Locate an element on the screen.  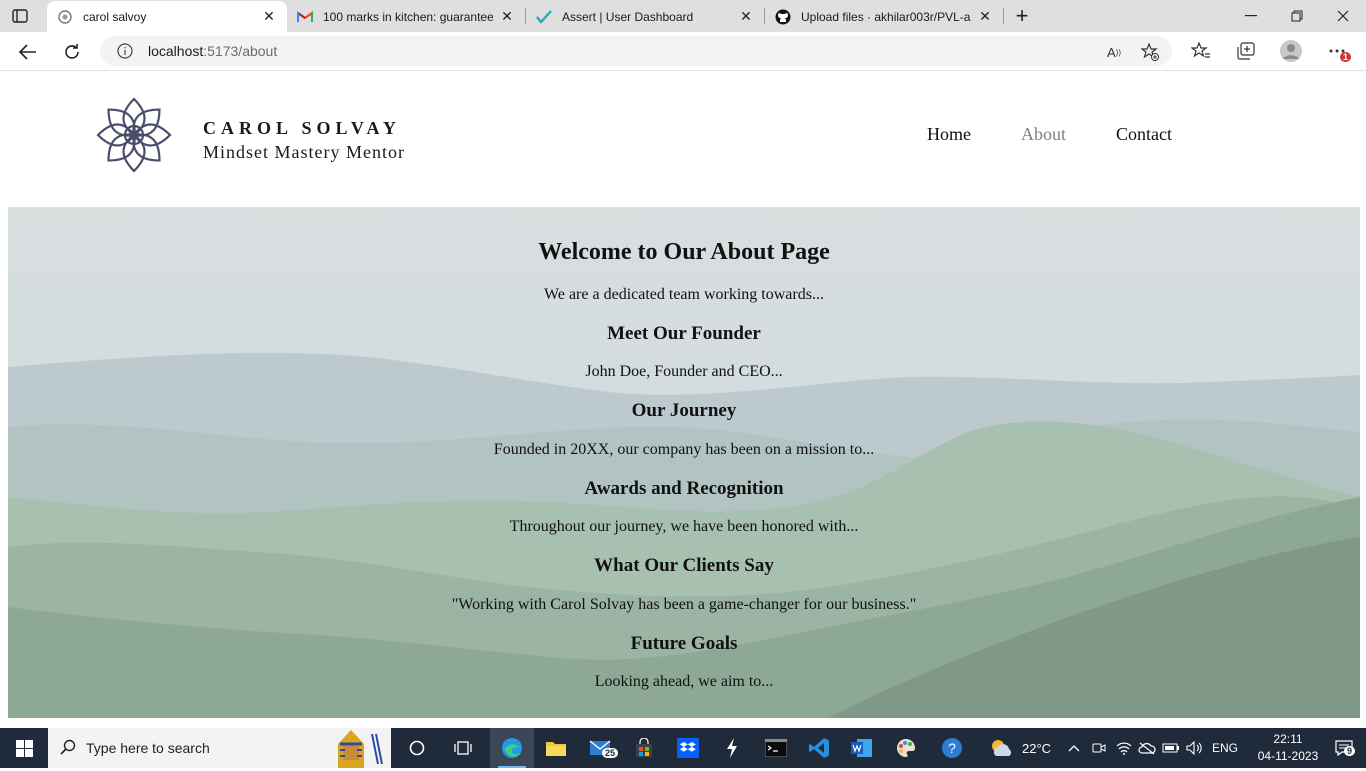
browser-toolbar: localhost:5173/about A)) 1 is located at coordinates (683, 51).